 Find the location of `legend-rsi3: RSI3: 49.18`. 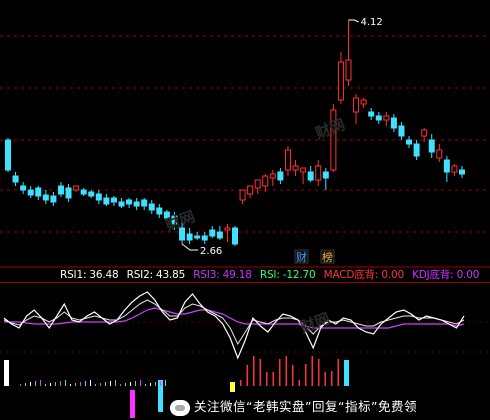

legend-rsi3: RSI3: 49.18 is located at coordinates (222, 275).